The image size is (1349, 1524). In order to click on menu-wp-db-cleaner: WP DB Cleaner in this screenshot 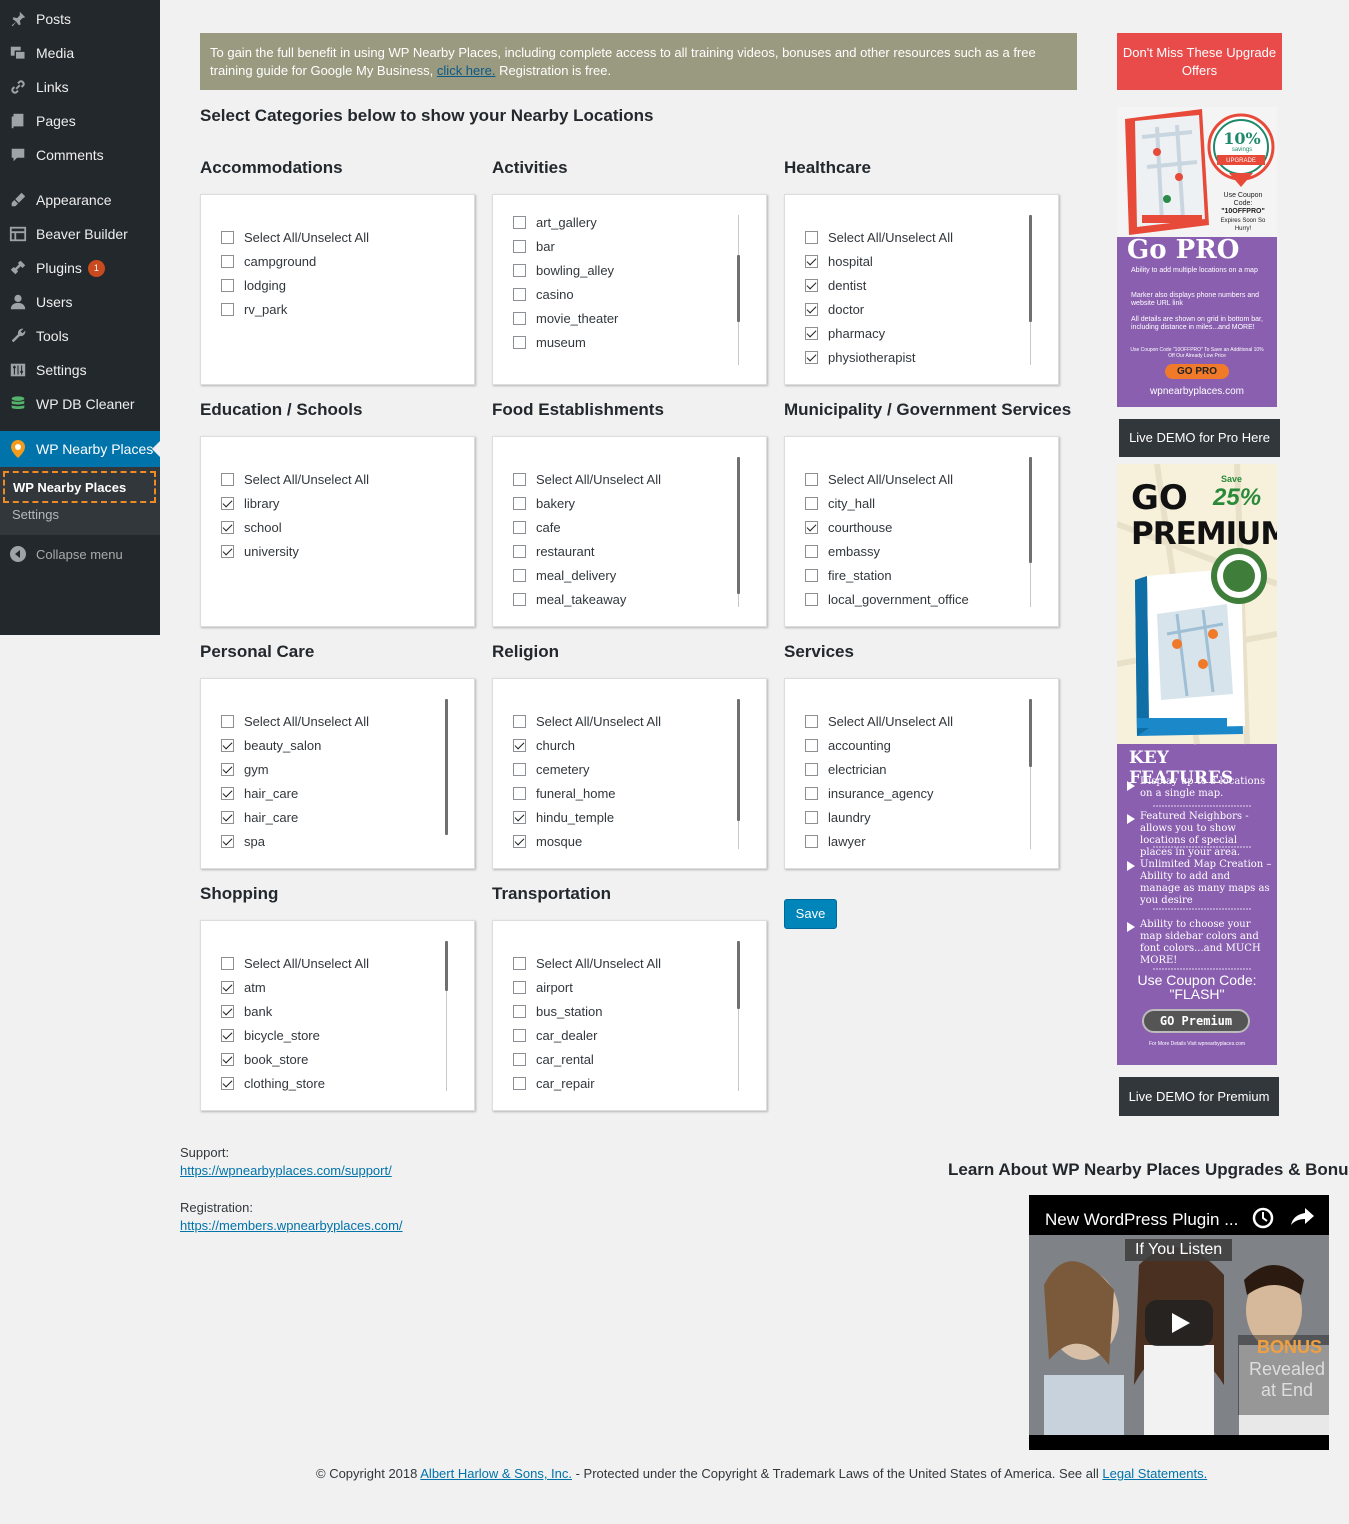, I will do `click(80, 404)`.